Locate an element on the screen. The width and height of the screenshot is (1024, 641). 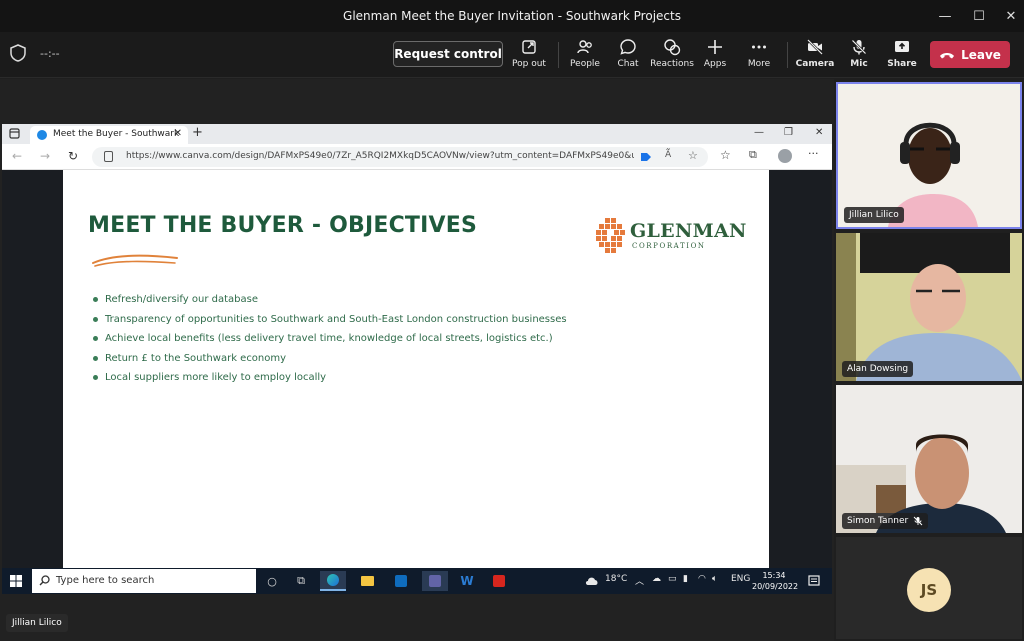
decorative-squiggle is located at coordinates (135, 260).